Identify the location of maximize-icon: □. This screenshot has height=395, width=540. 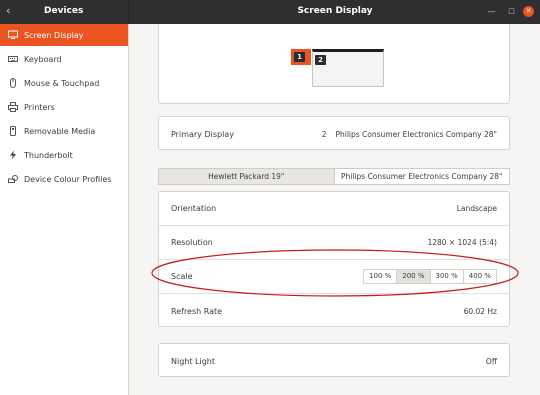
(511, 11).